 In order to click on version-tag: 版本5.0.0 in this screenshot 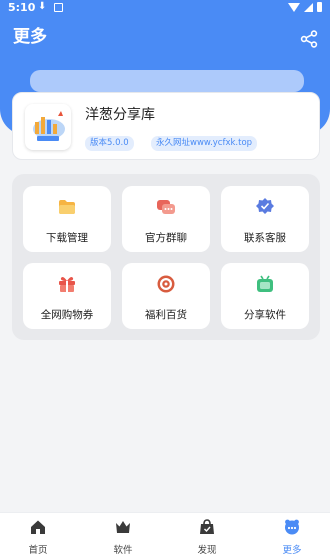, I will do `click(109, 143)`.